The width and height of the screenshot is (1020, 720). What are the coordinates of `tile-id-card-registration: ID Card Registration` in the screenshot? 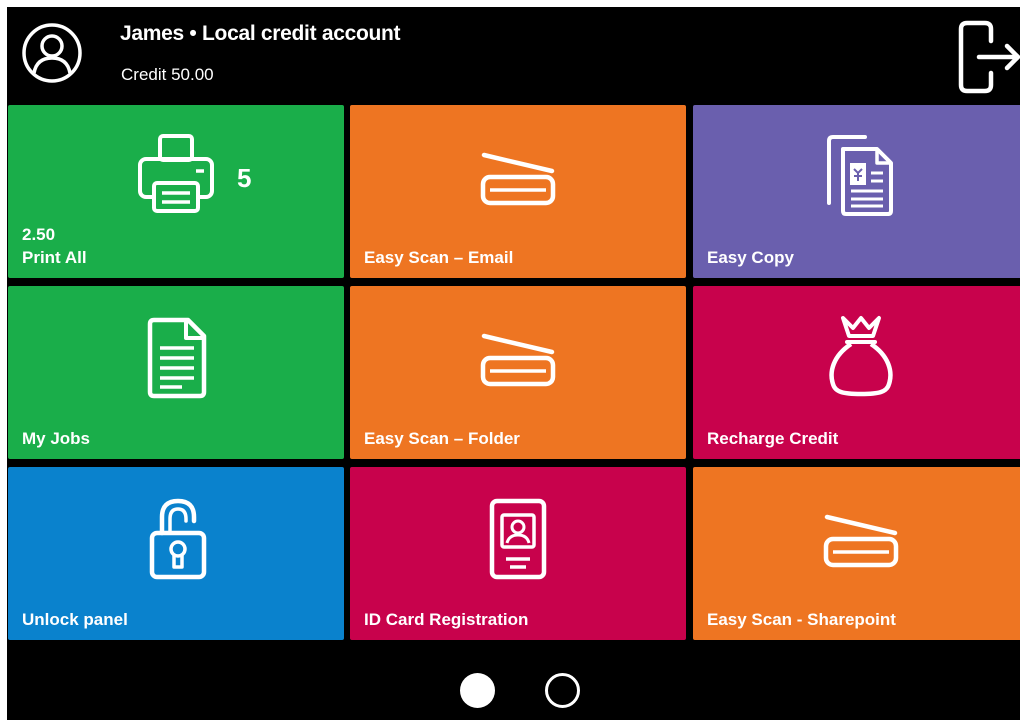 It's located at (518, 553).